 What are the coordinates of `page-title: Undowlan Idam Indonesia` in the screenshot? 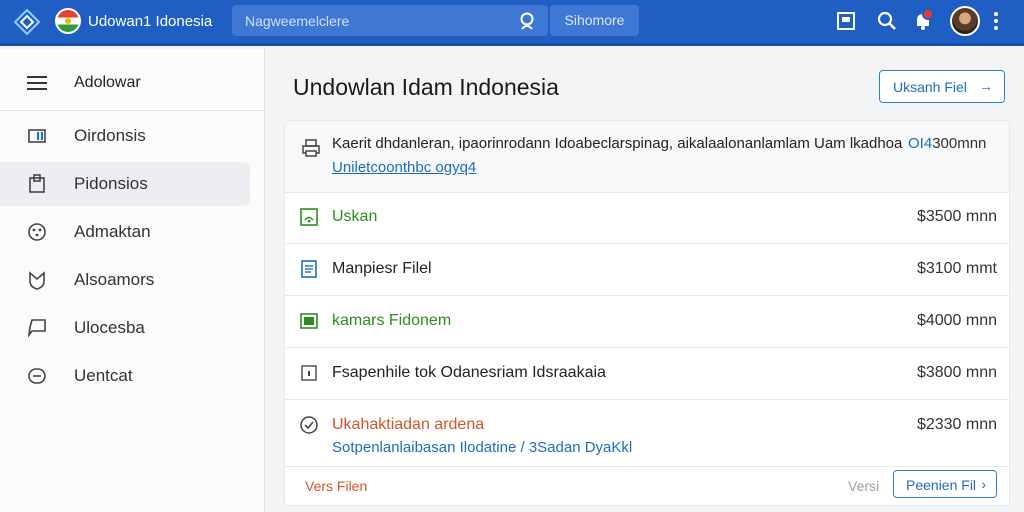 It's located at (426, 87).